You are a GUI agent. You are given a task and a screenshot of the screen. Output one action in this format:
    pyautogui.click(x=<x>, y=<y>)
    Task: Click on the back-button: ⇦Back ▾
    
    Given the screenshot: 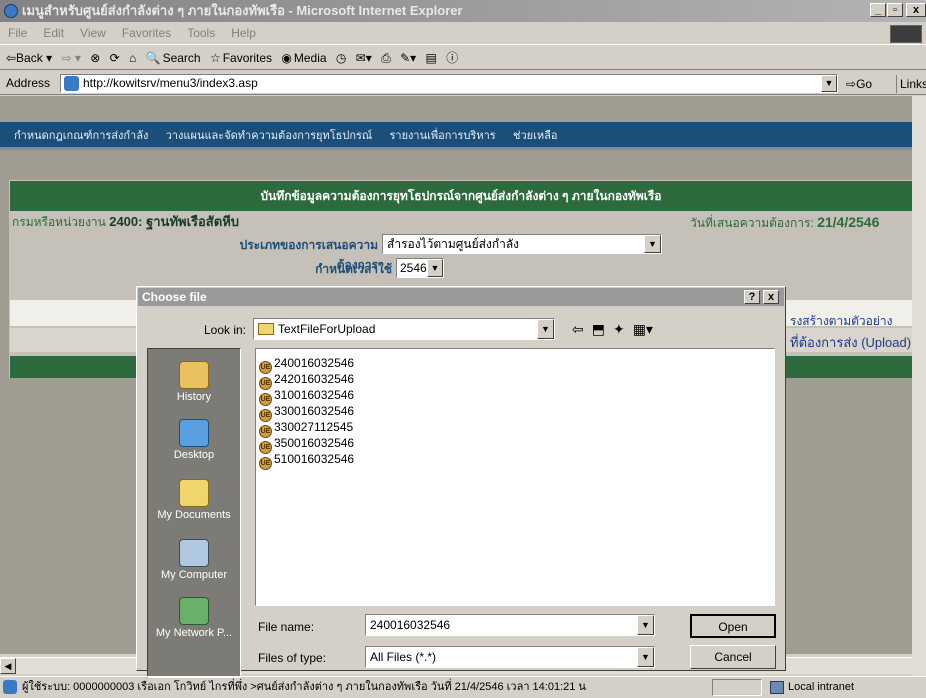 What is the action you would take?
    pyautogui.click(x=29, y=57)
    